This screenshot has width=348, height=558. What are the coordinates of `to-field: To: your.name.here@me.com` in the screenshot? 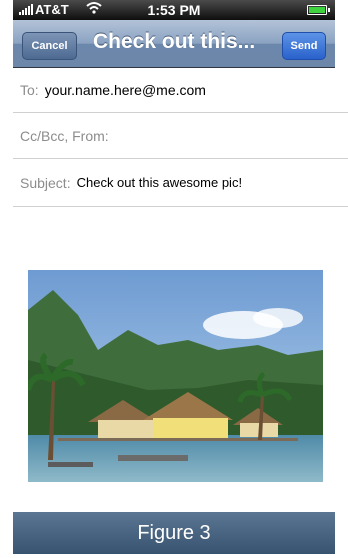 It's located at (180, 90).